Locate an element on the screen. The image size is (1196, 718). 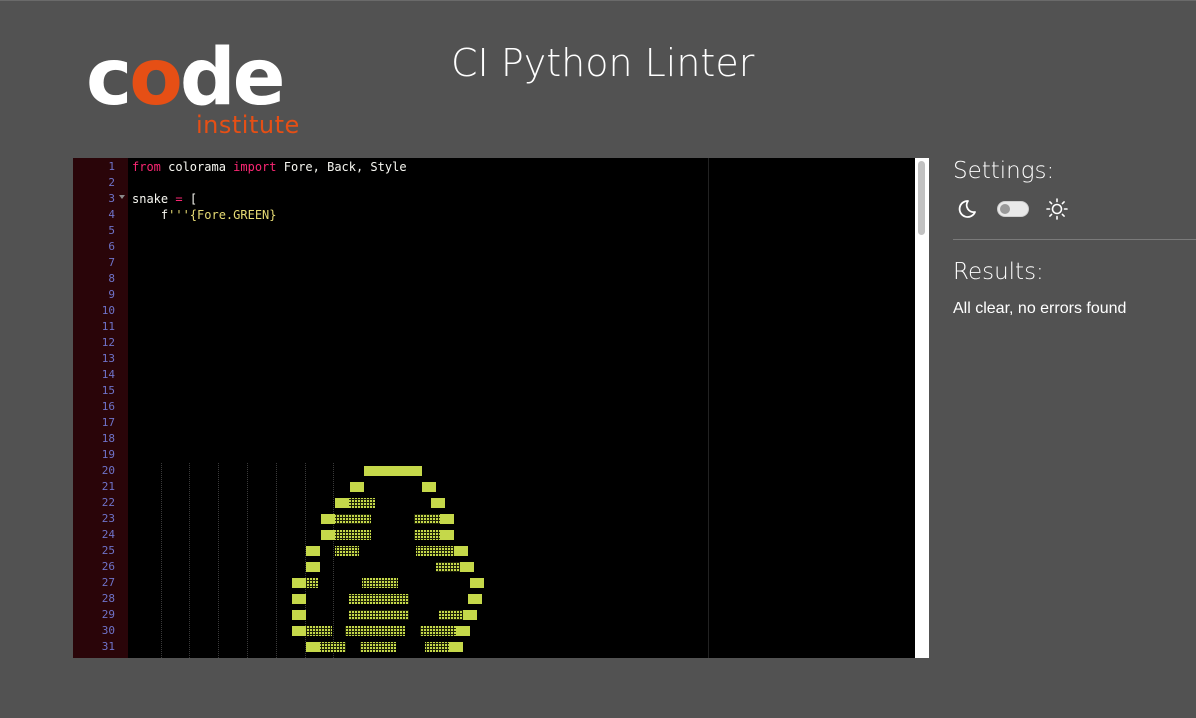
code-institute-logo: code institute is located at coordinates (201, 91).